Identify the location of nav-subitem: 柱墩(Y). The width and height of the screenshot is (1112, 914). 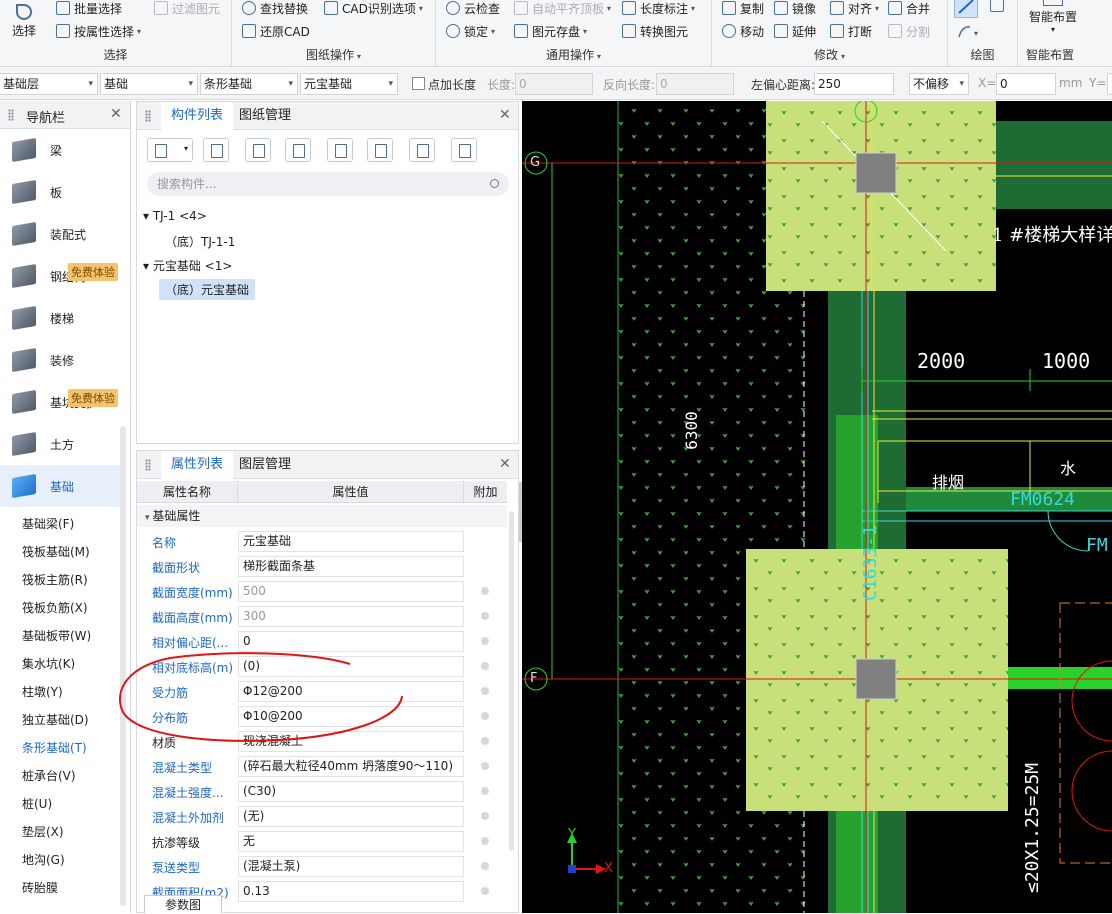
(42, 691).